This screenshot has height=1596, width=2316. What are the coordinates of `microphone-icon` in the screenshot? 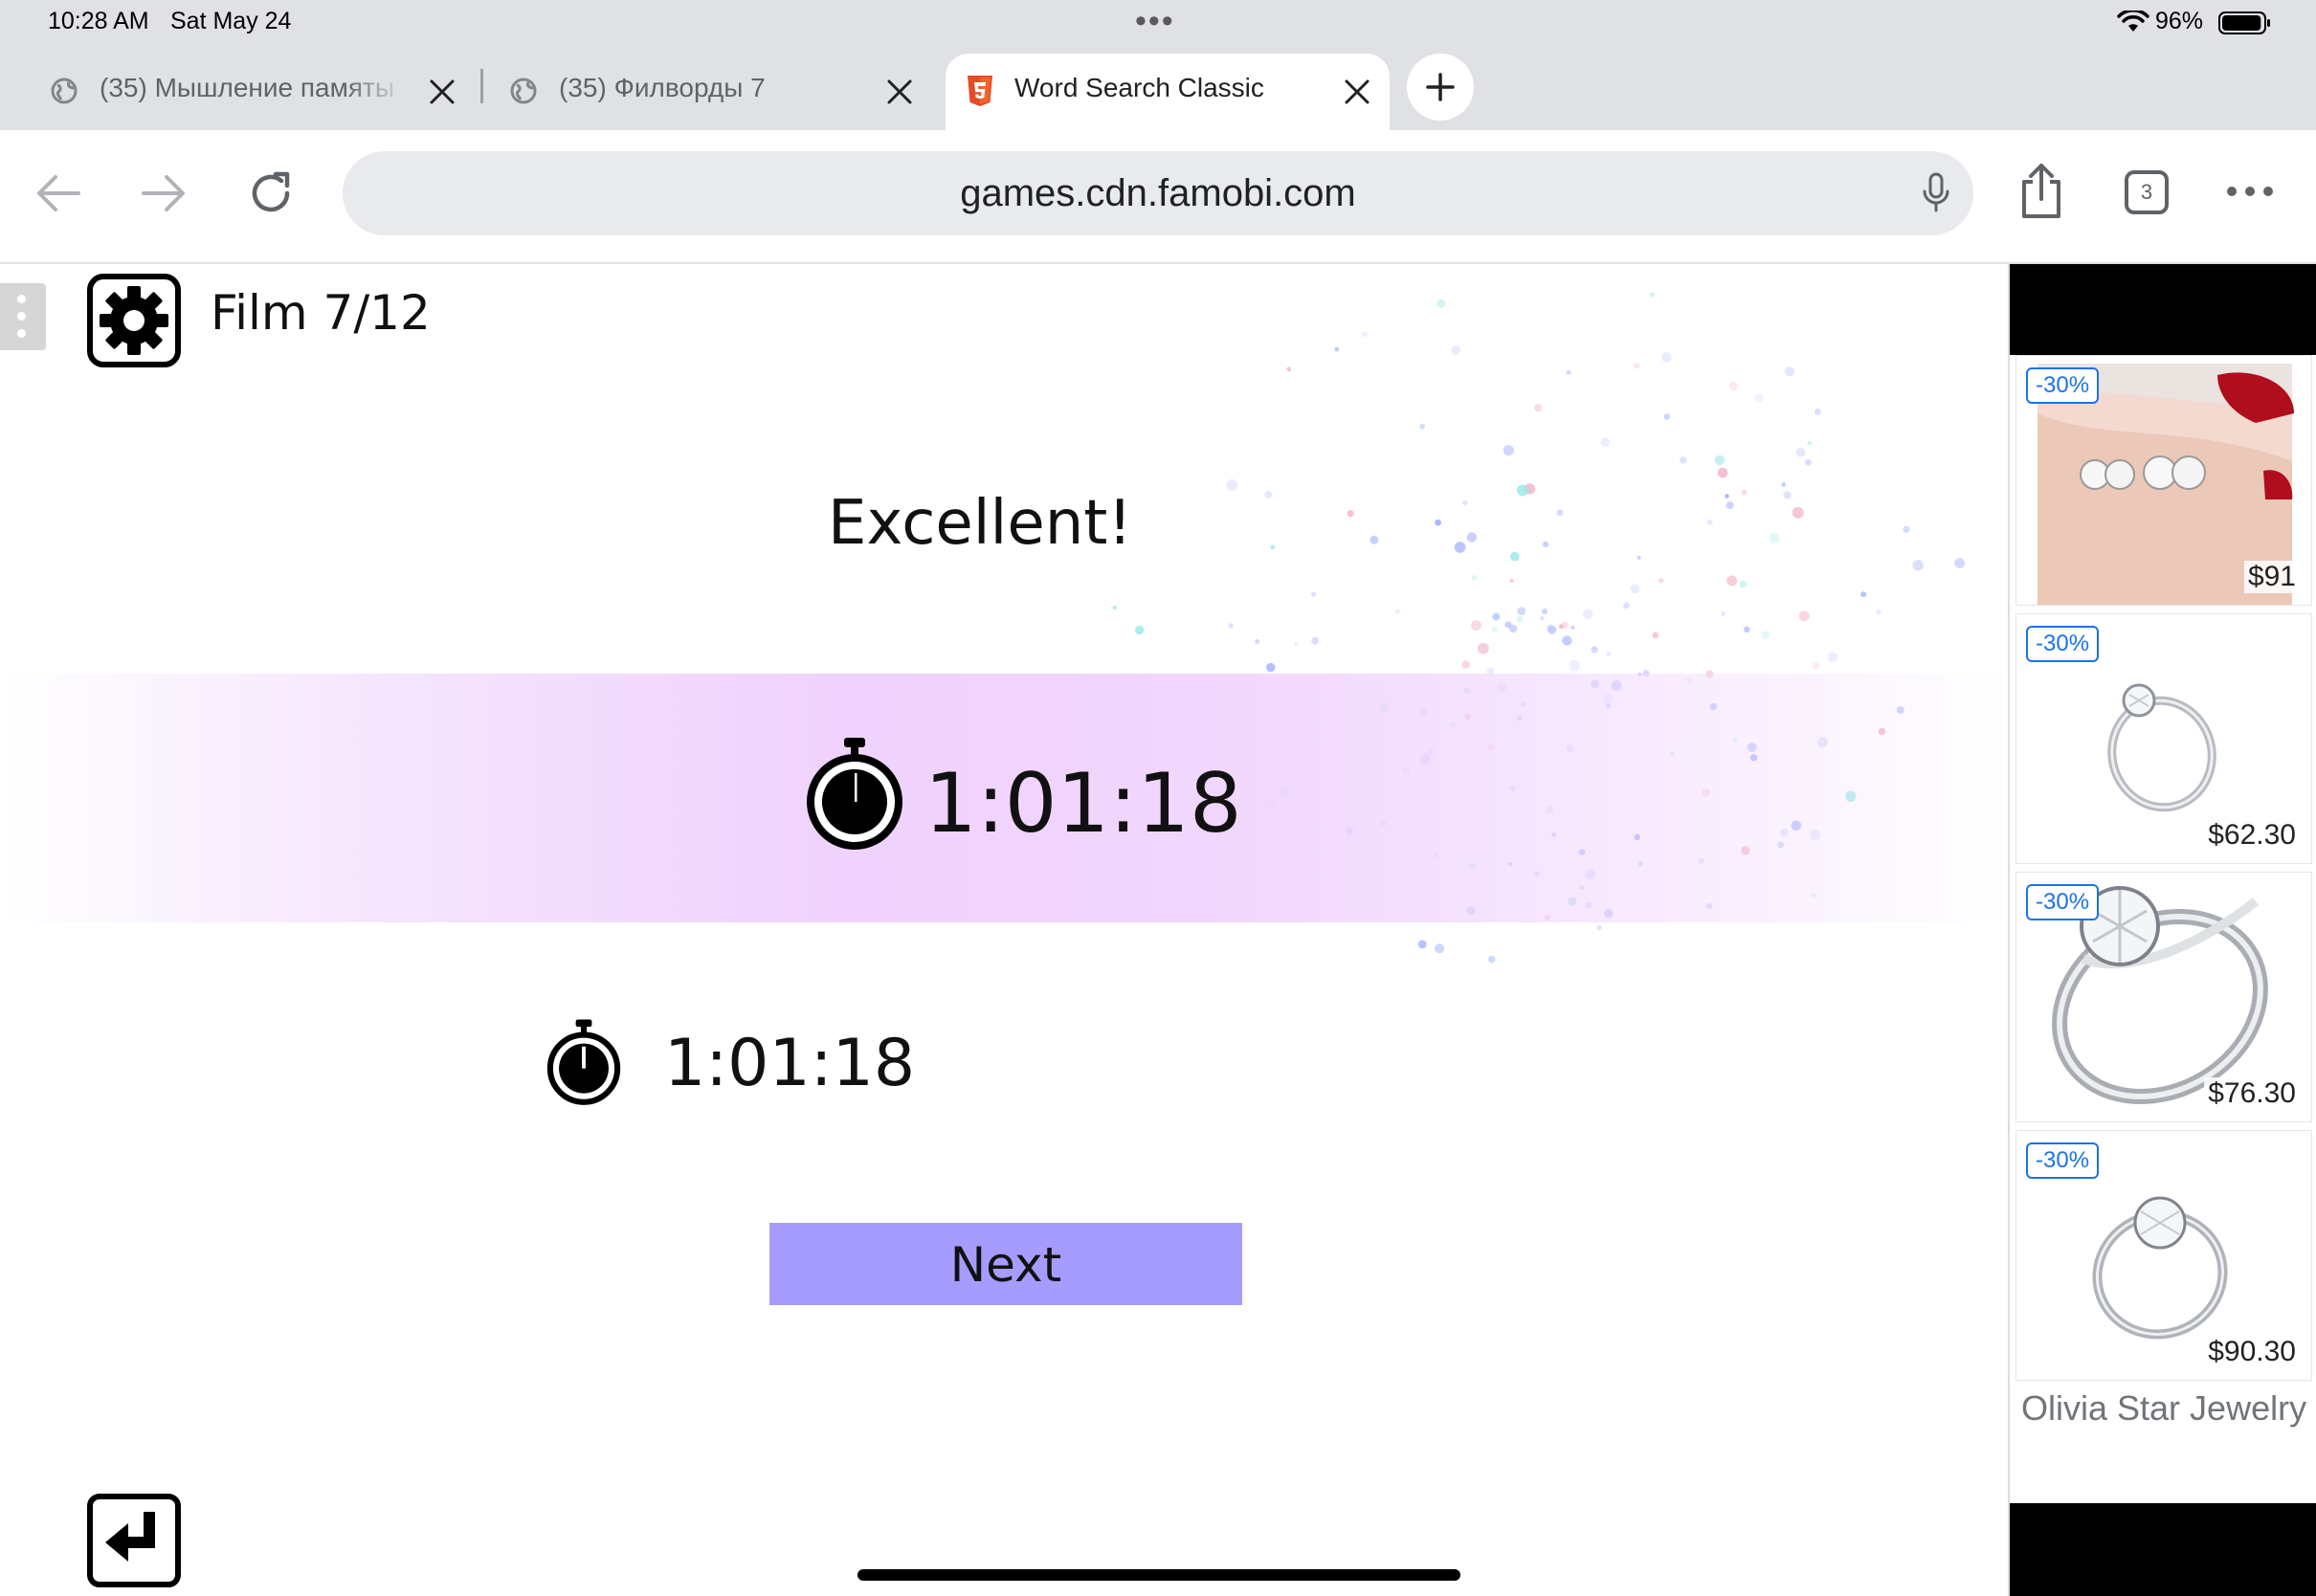 It's located at (1936, 193).